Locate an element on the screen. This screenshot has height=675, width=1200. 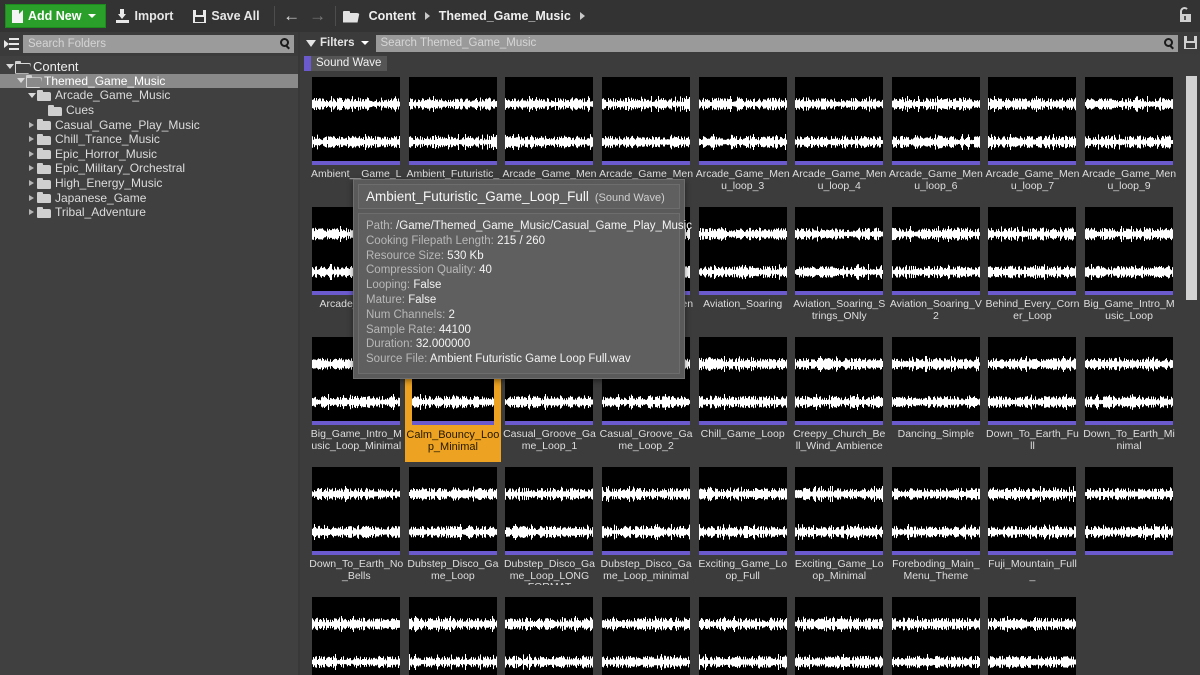
tree-item-content: Content is located at coordinates (149, 66).